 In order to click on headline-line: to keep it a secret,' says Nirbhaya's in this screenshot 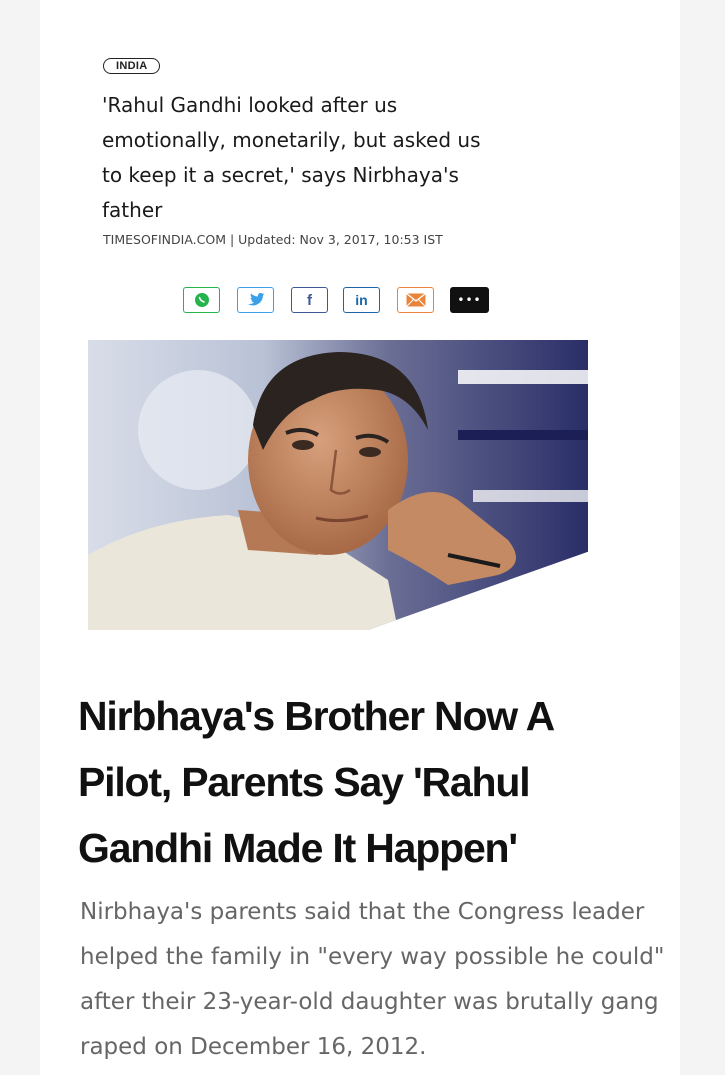, I will do `click(280, 175)`.